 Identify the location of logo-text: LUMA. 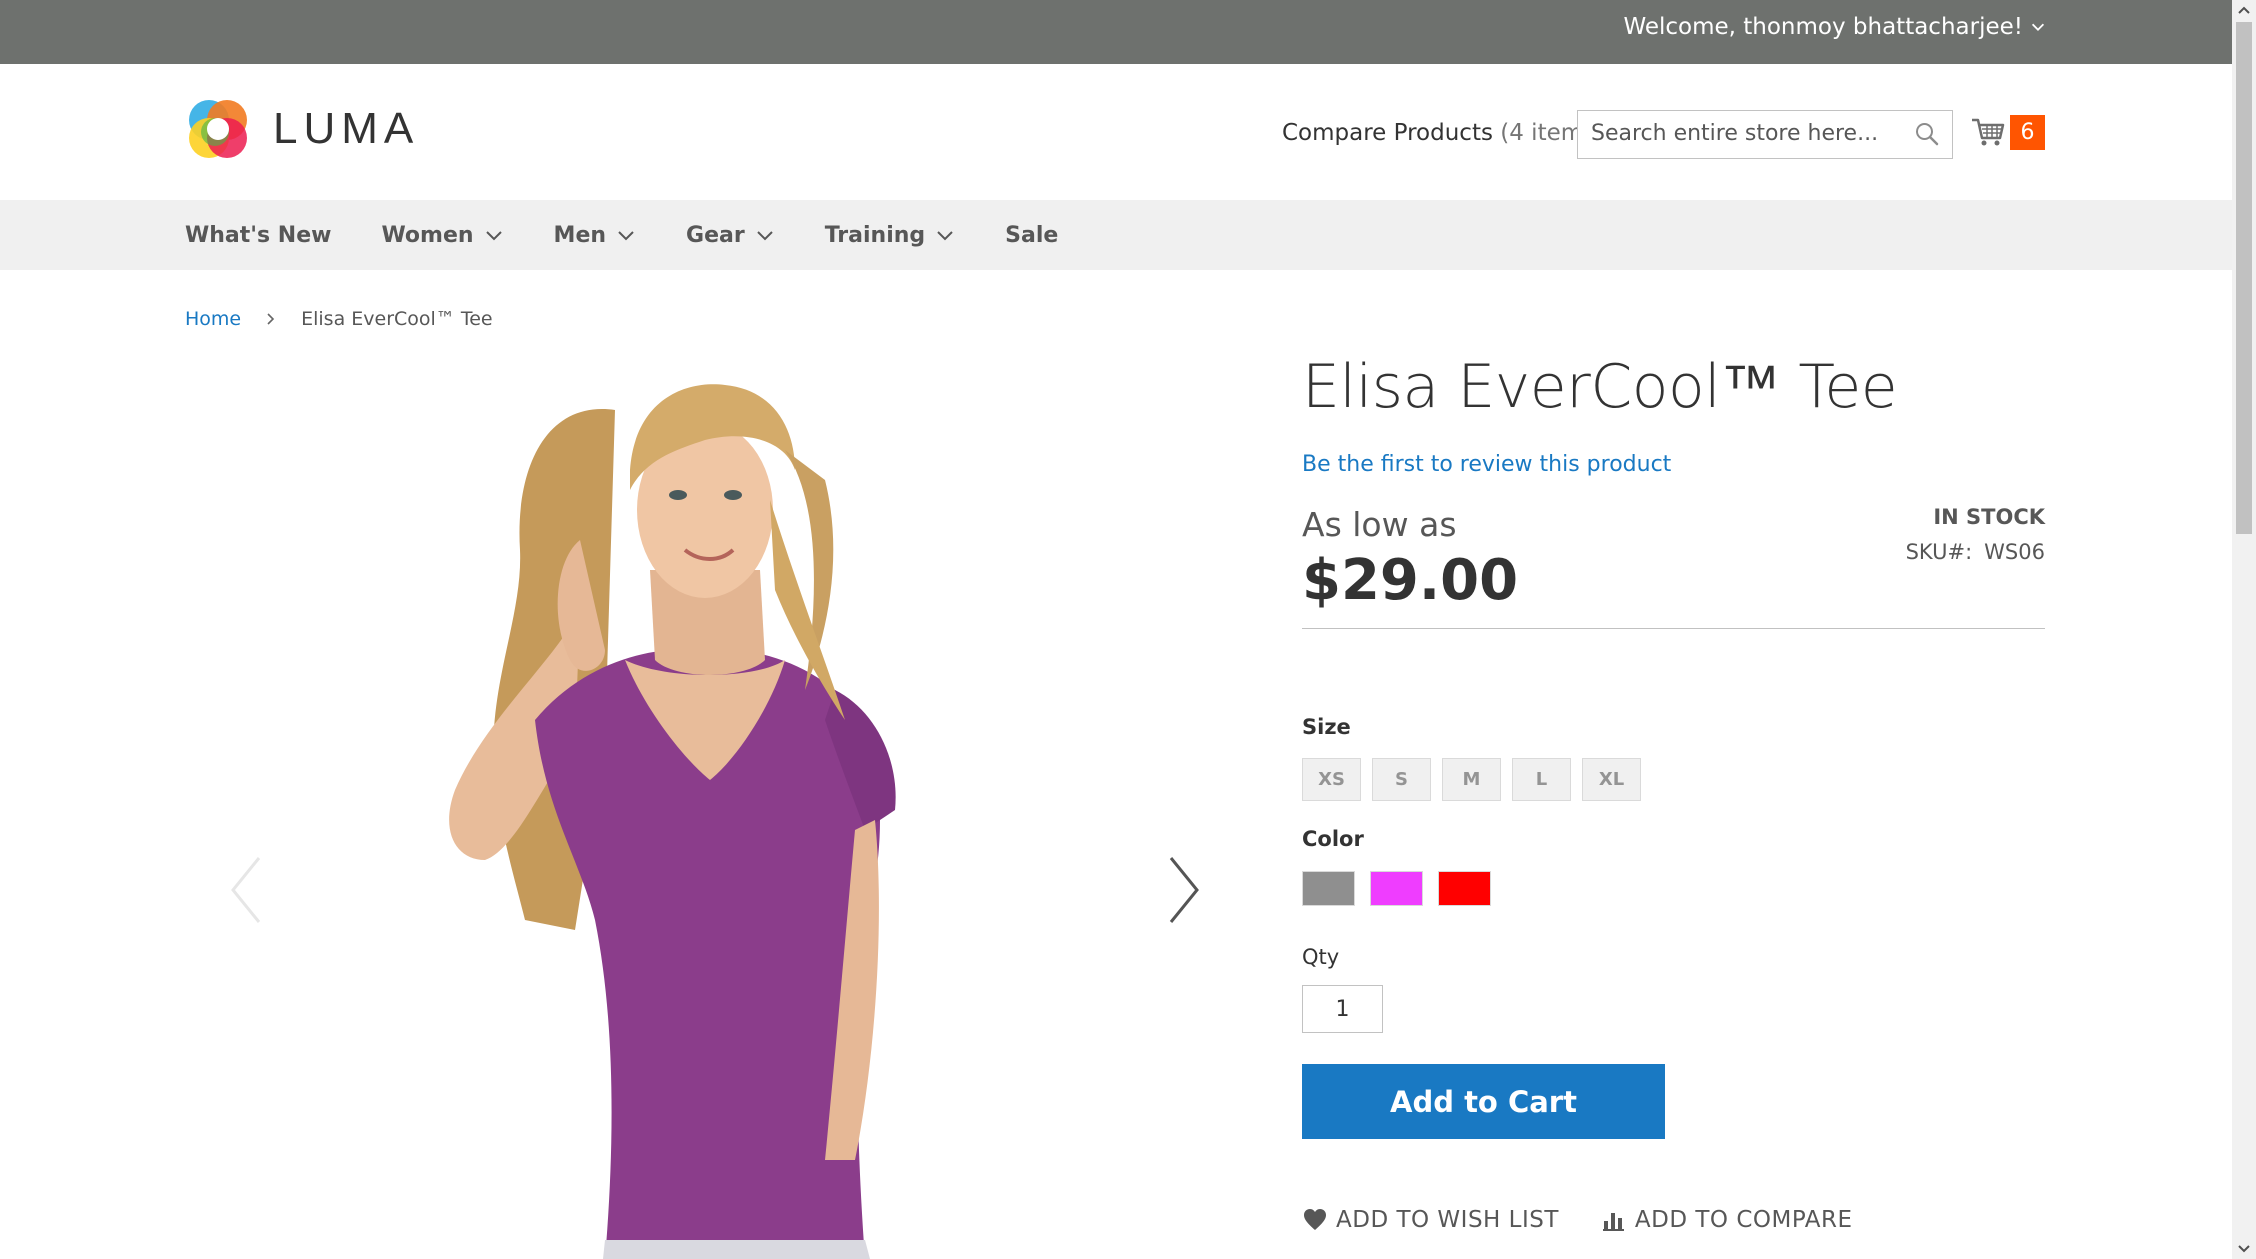
(346, 128).